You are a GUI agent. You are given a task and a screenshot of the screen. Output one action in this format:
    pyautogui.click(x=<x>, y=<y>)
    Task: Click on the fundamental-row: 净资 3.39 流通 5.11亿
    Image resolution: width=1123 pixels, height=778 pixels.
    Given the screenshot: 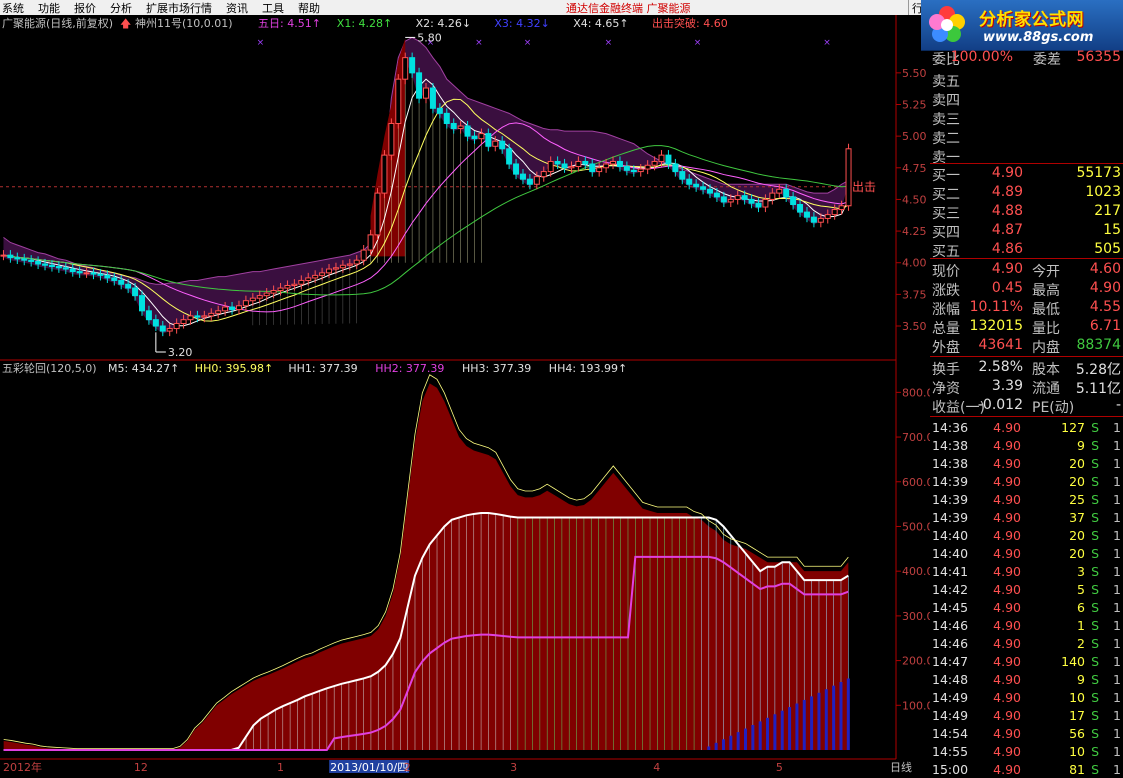 What is the action you would take?
    pyautogui.click(x=1026, y=387)
    